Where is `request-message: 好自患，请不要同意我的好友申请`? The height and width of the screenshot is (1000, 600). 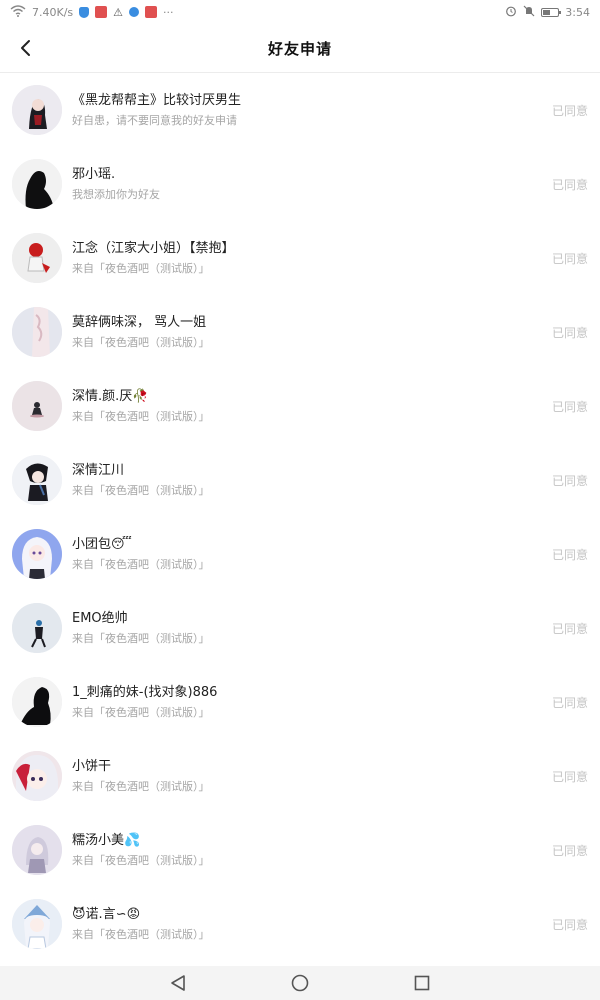 request-message: 好自患，请不要同意我的好友申请 is located at coordinates (154, 120).